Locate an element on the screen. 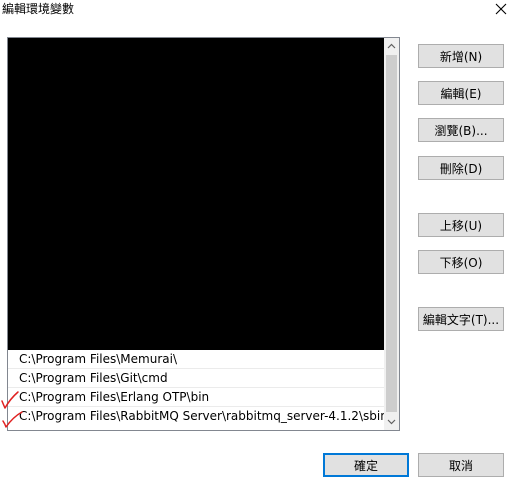  close-icon is located at coordinates (501, 9).